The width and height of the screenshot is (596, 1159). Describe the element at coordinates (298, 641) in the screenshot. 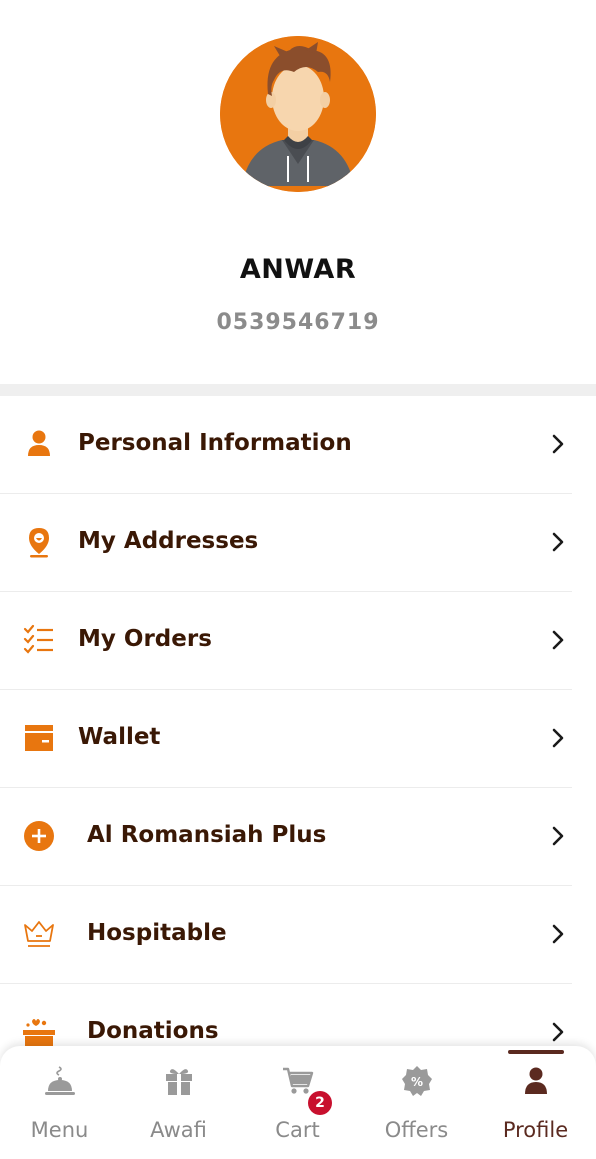

I see `menu-item-my-orders: My Orders` at that location.